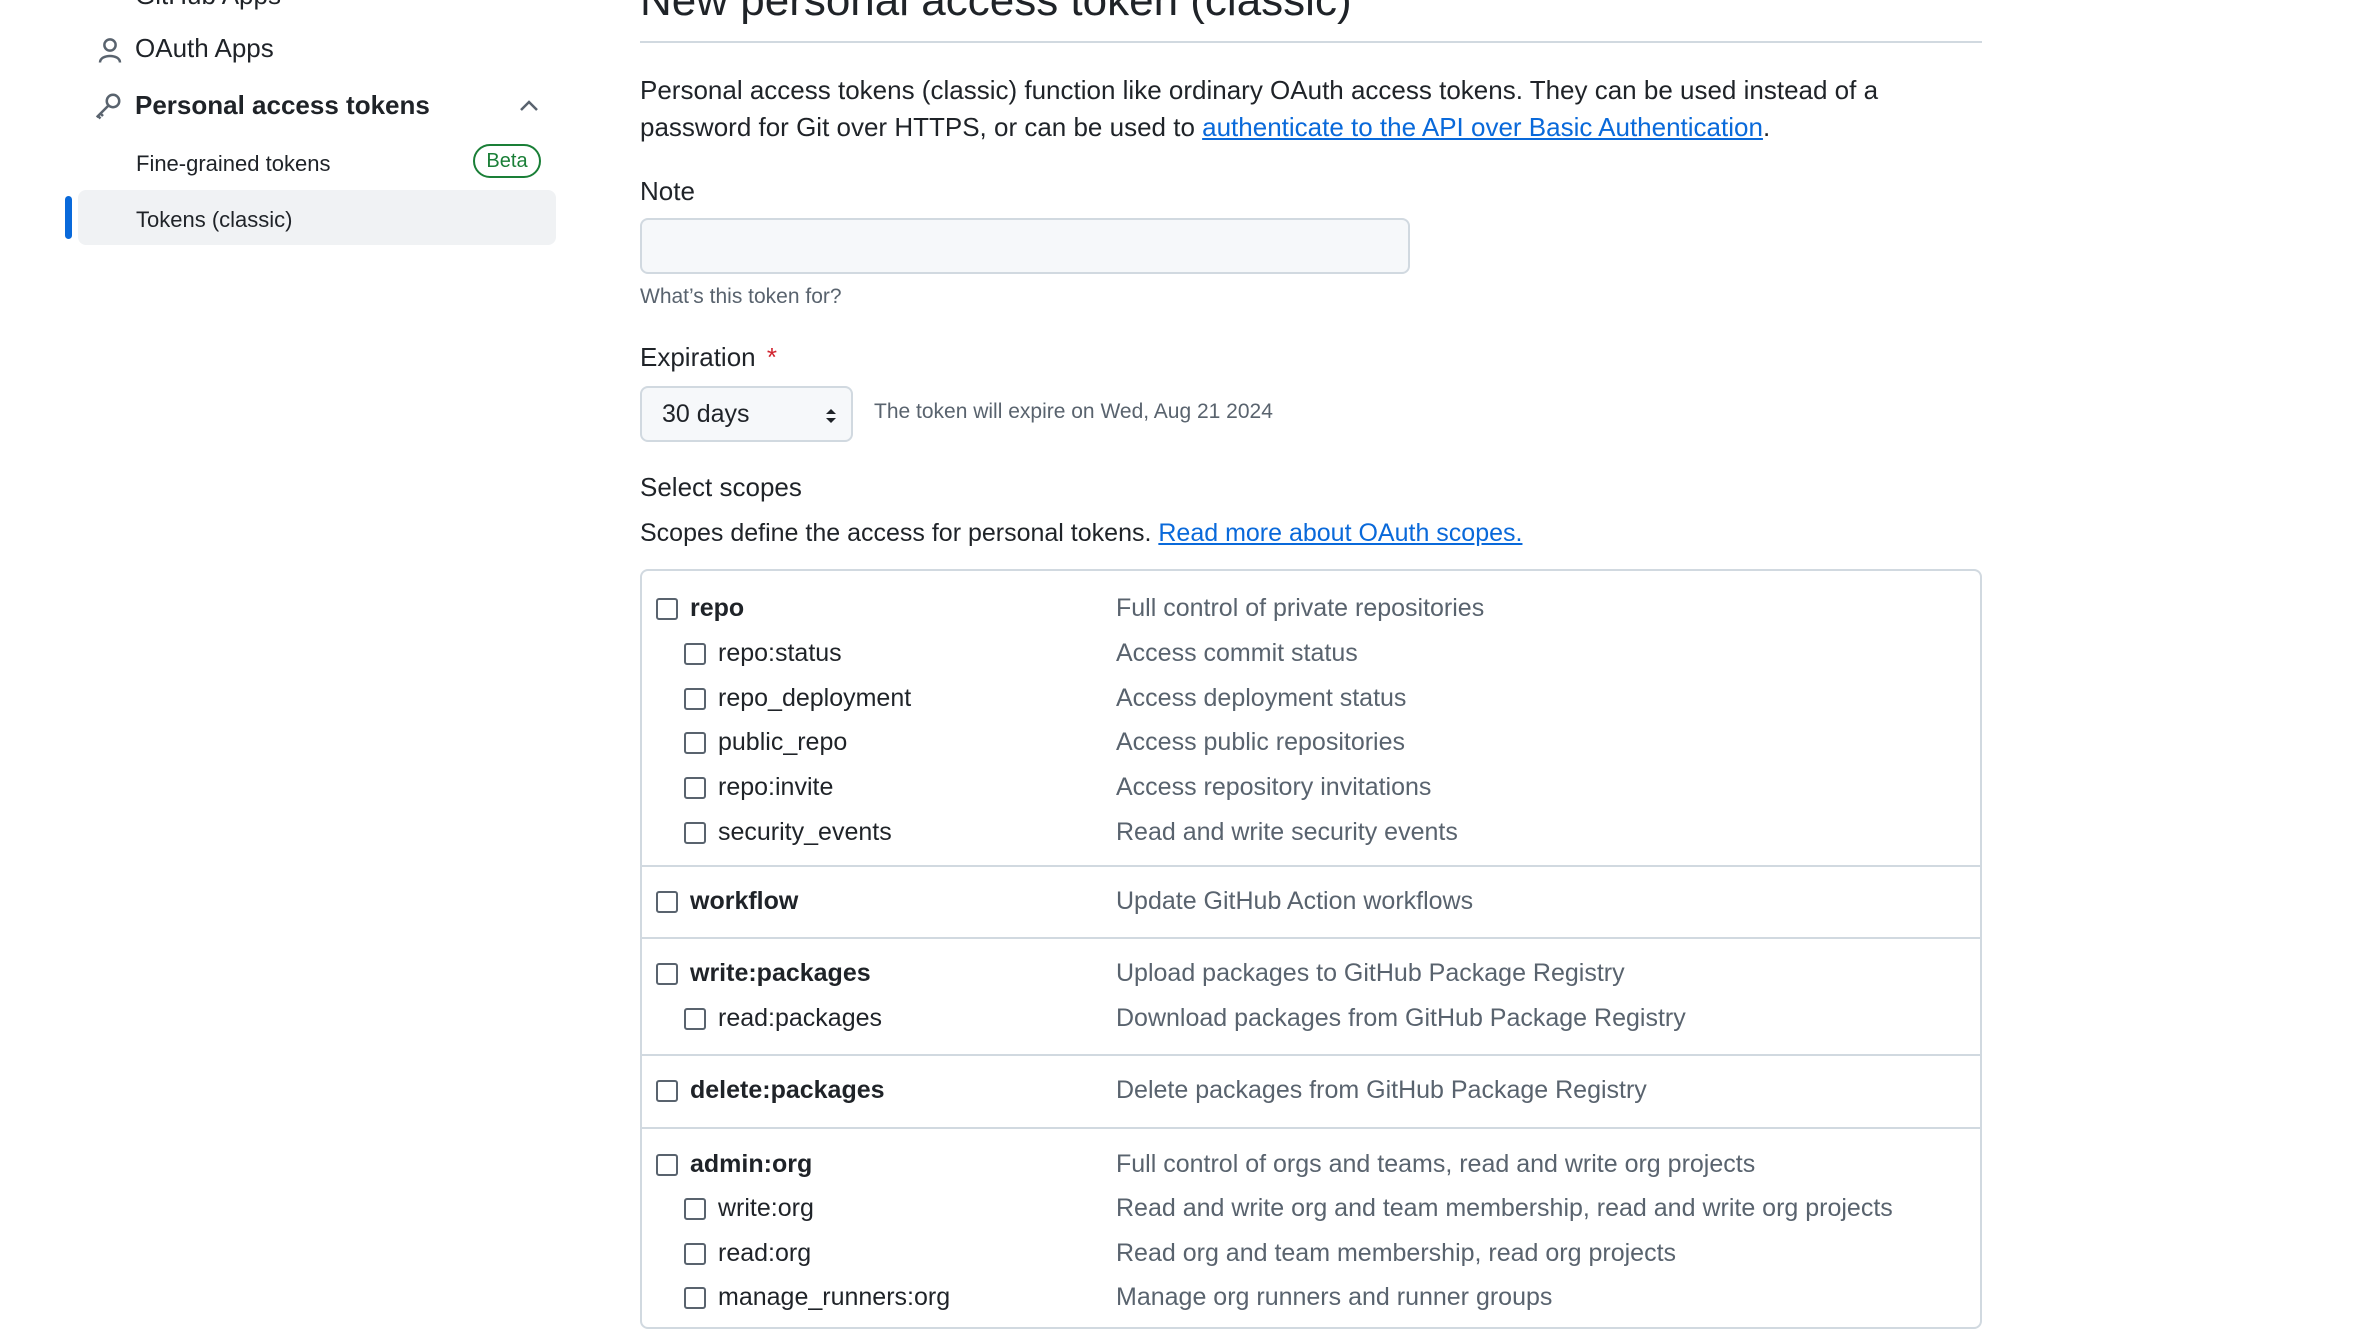  What do you see at coordinates (1274, 787) in the screenshot?
I see `scope-desc: Access repository invitations` at bounding box center [1274, 787].